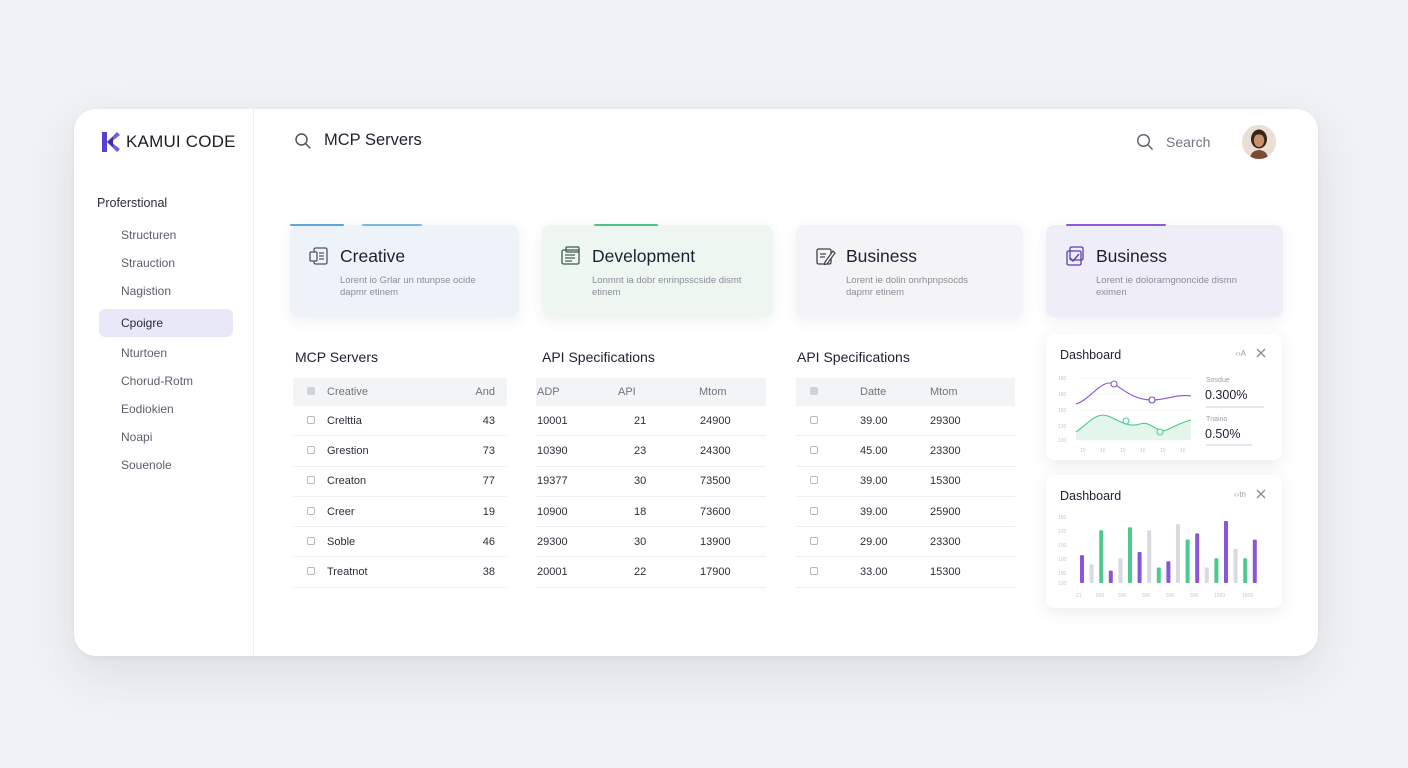 Image resolution: width=1408 pixels, height=768 pixels. What do you see at coordinates (166, 353) in the screenshot?
I see `sidebar-item: Nturtoen` at bounding box center [166, 353].